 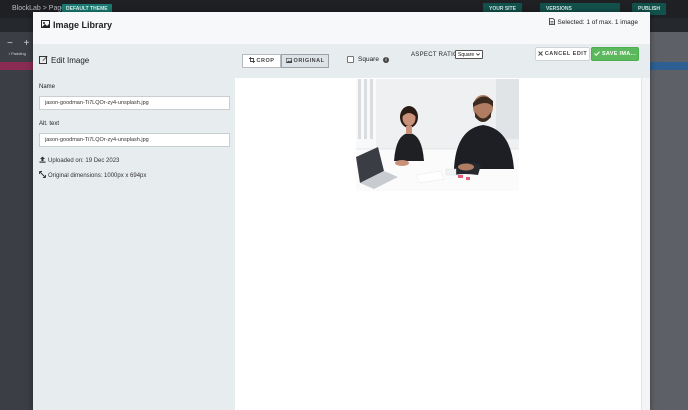 I want to click on file-icon, so click(x=552, y=22).